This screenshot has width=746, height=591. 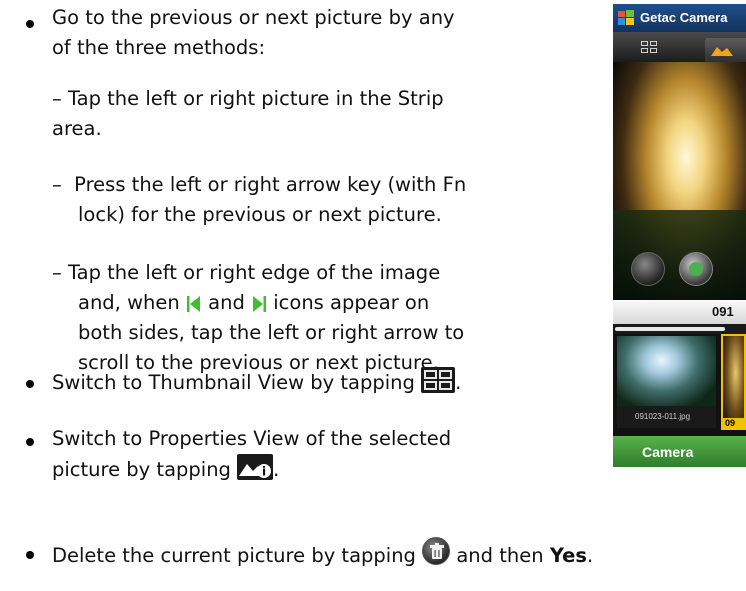 I want to click on device-toolbar, so click(x=679, y=47).